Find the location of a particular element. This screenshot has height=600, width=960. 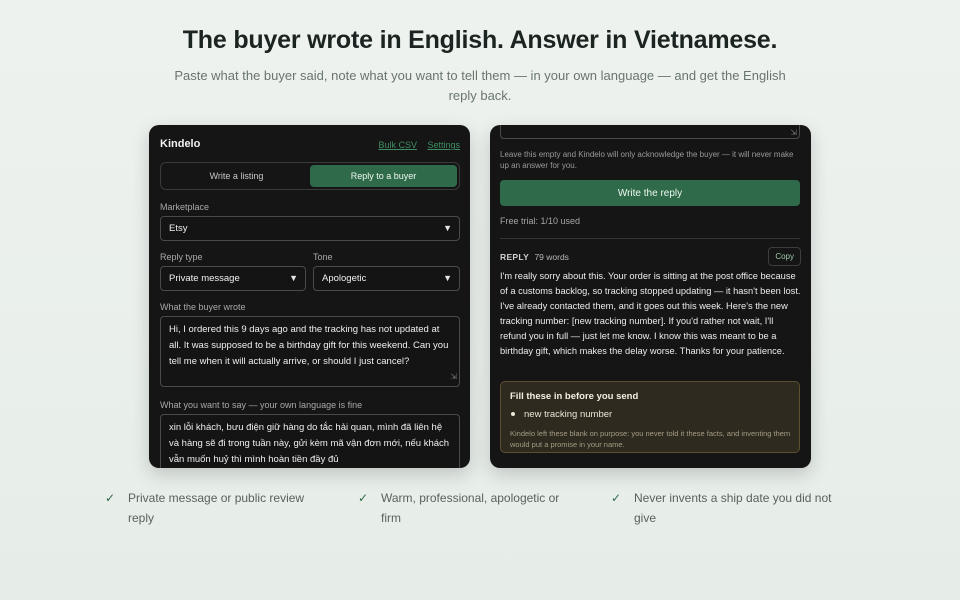

bulk-csv-link: Bulk CSV is located at coordinates (397, 145).